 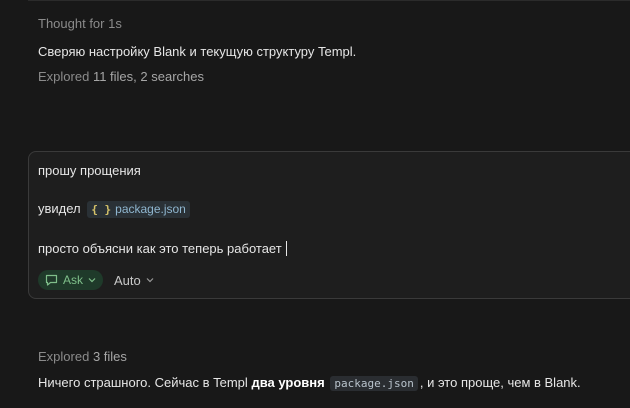 What do you see at coordinates (73, 280) in the screenshot?
I see `ask-mode-label: Ask` at bounding box center [73, 280].